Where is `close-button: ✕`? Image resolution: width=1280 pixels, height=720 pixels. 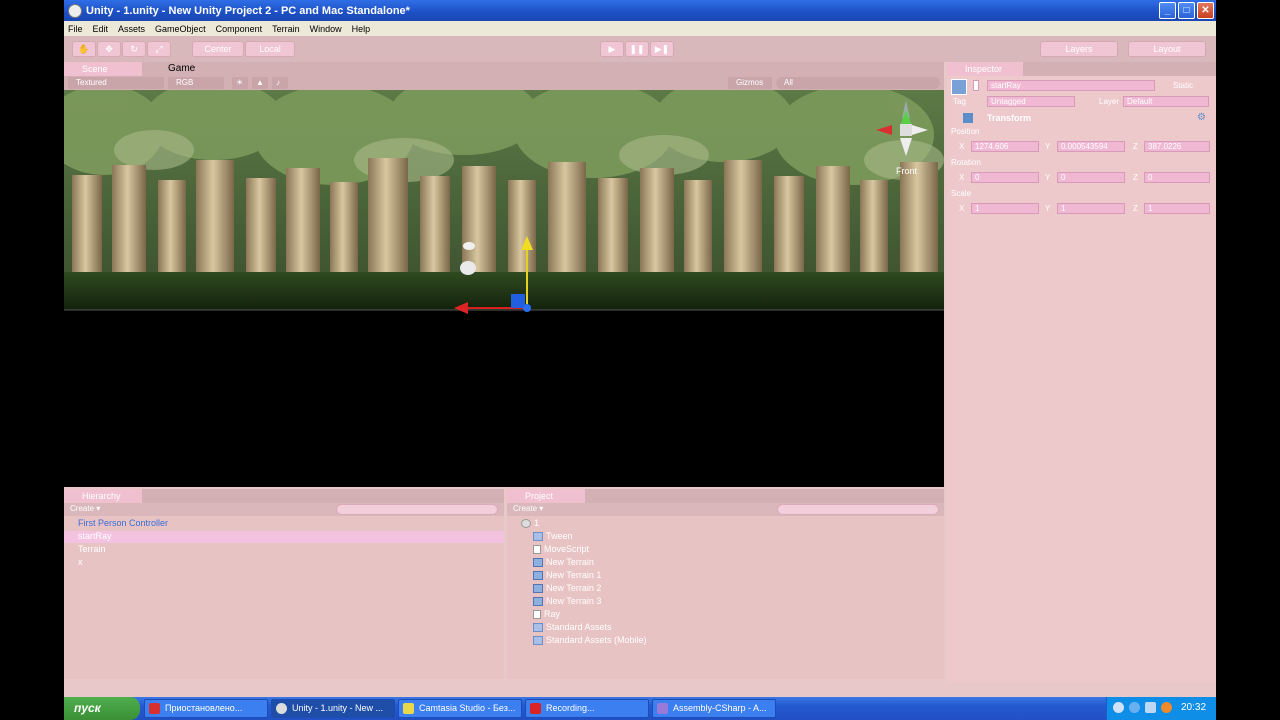
close-button: ✕ is located at coordinates (1205, 10).